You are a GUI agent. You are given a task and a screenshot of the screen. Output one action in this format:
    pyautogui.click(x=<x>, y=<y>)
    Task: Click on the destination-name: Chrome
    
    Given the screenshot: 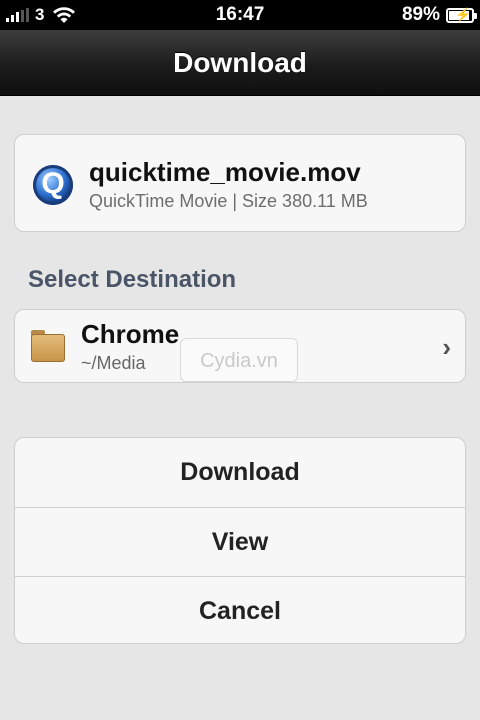 What is the action you would take?
    pyautogui.click(x=130, y=334)
    